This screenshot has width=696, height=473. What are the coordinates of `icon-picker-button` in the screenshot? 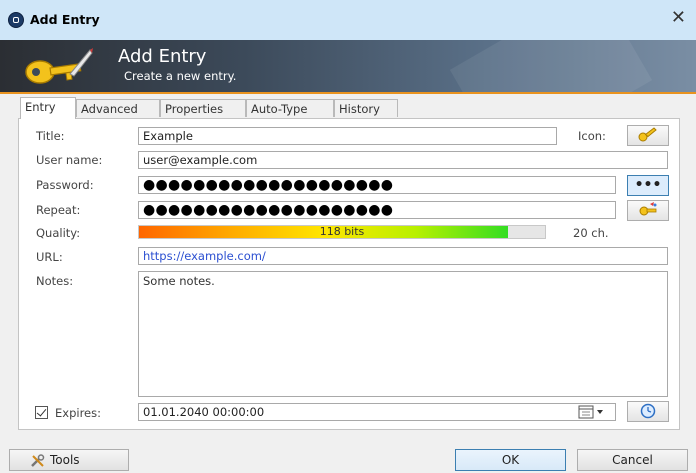 It's located at (648, 135).